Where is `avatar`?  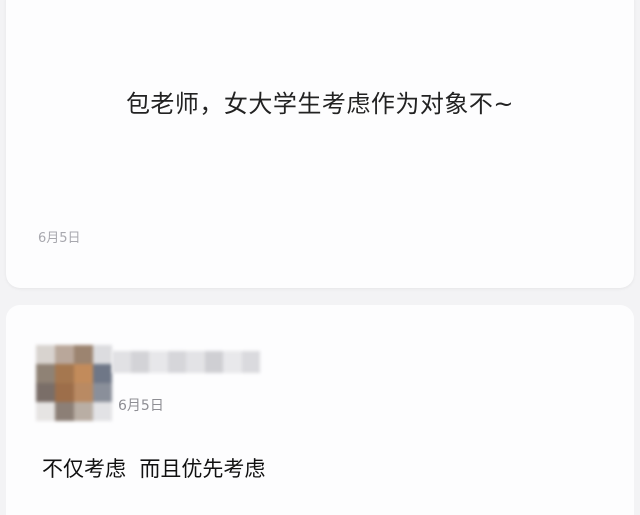
avatar is located at coordinates (74, 383).